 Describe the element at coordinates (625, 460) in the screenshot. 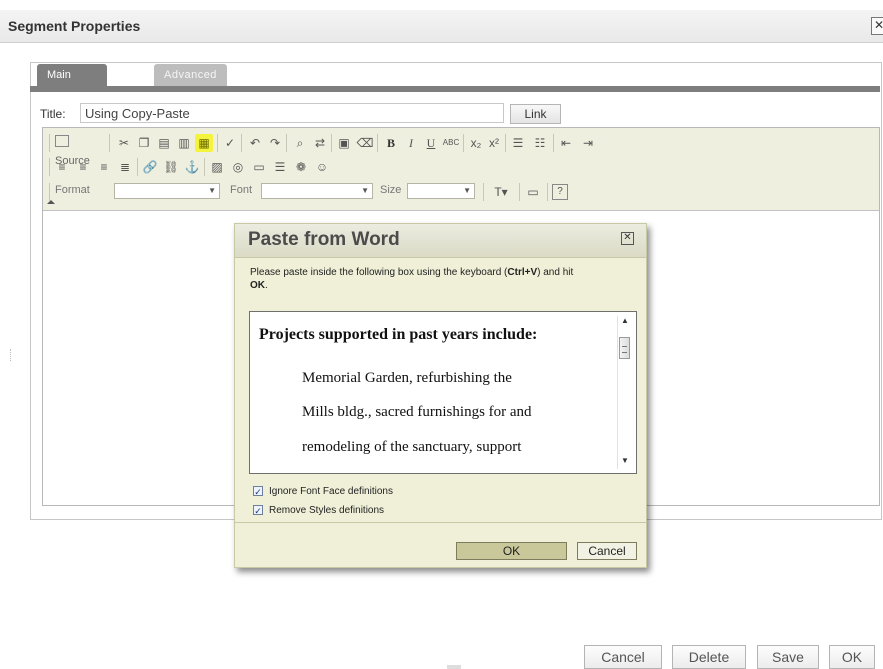

I see `scroll-down-icon: ▼` at that location.